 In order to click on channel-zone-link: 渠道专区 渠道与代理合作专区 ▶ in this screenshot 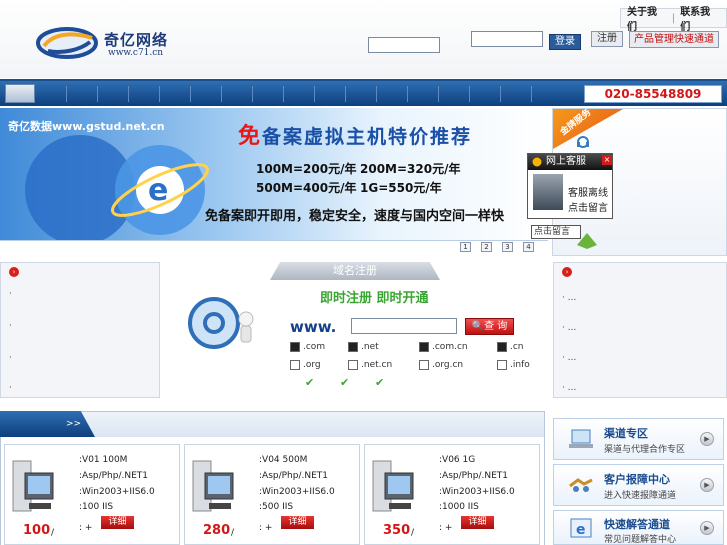, I will do `click(638, 439)`.